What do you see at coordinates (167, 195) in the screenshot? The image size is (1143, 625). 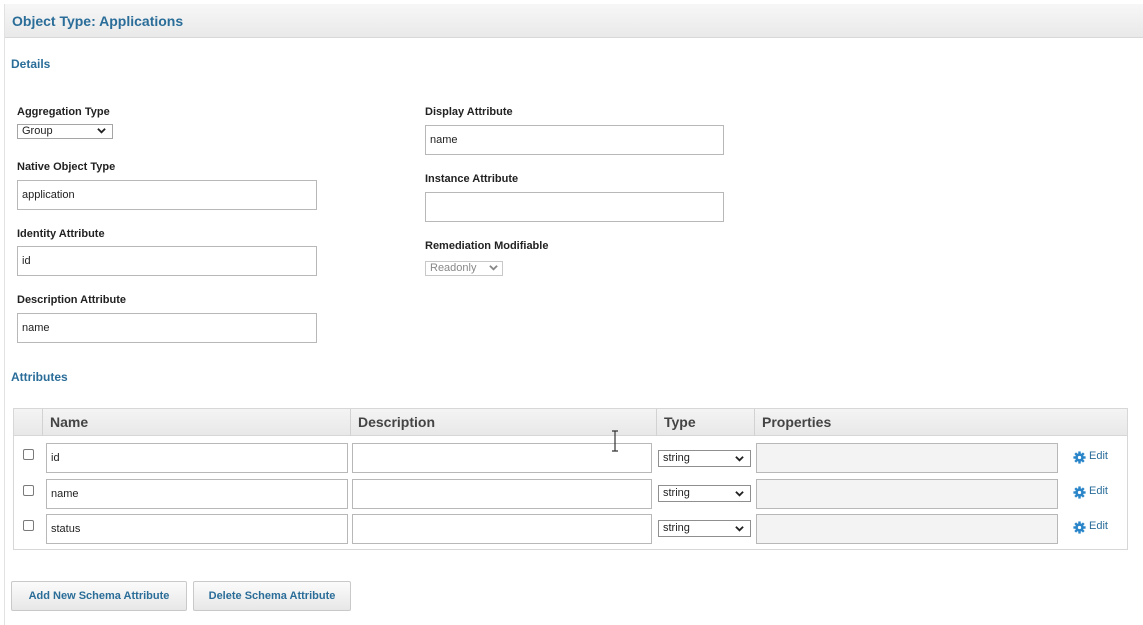 I see `native-object-type-input: application` at bounding box center [167, 195].